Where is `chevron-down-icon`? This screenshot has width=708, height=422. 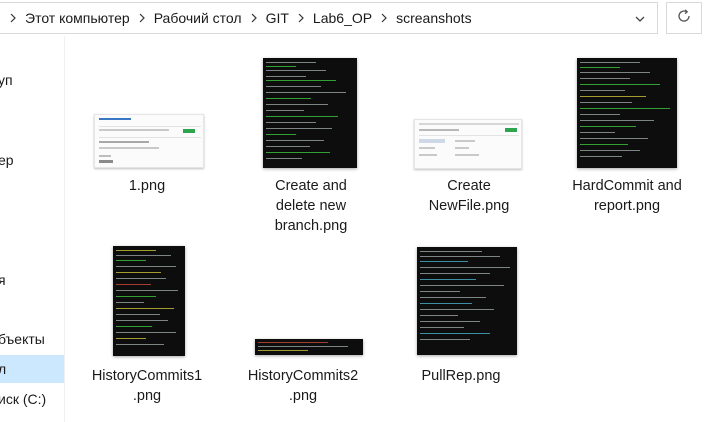
chevron-down-icon is located at coordinates (640, 19).